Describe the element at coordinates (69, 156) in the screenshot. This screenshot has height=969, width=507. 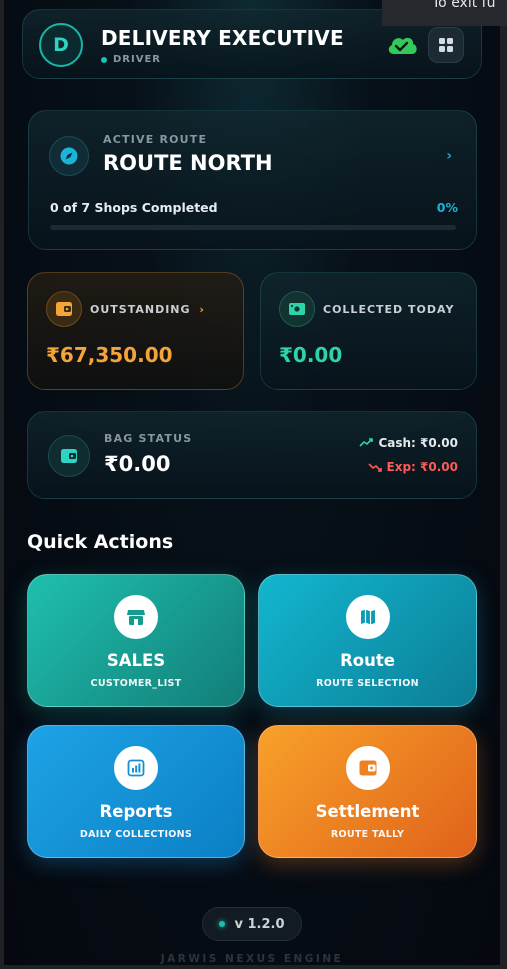
I see `compass-icon` at that location.